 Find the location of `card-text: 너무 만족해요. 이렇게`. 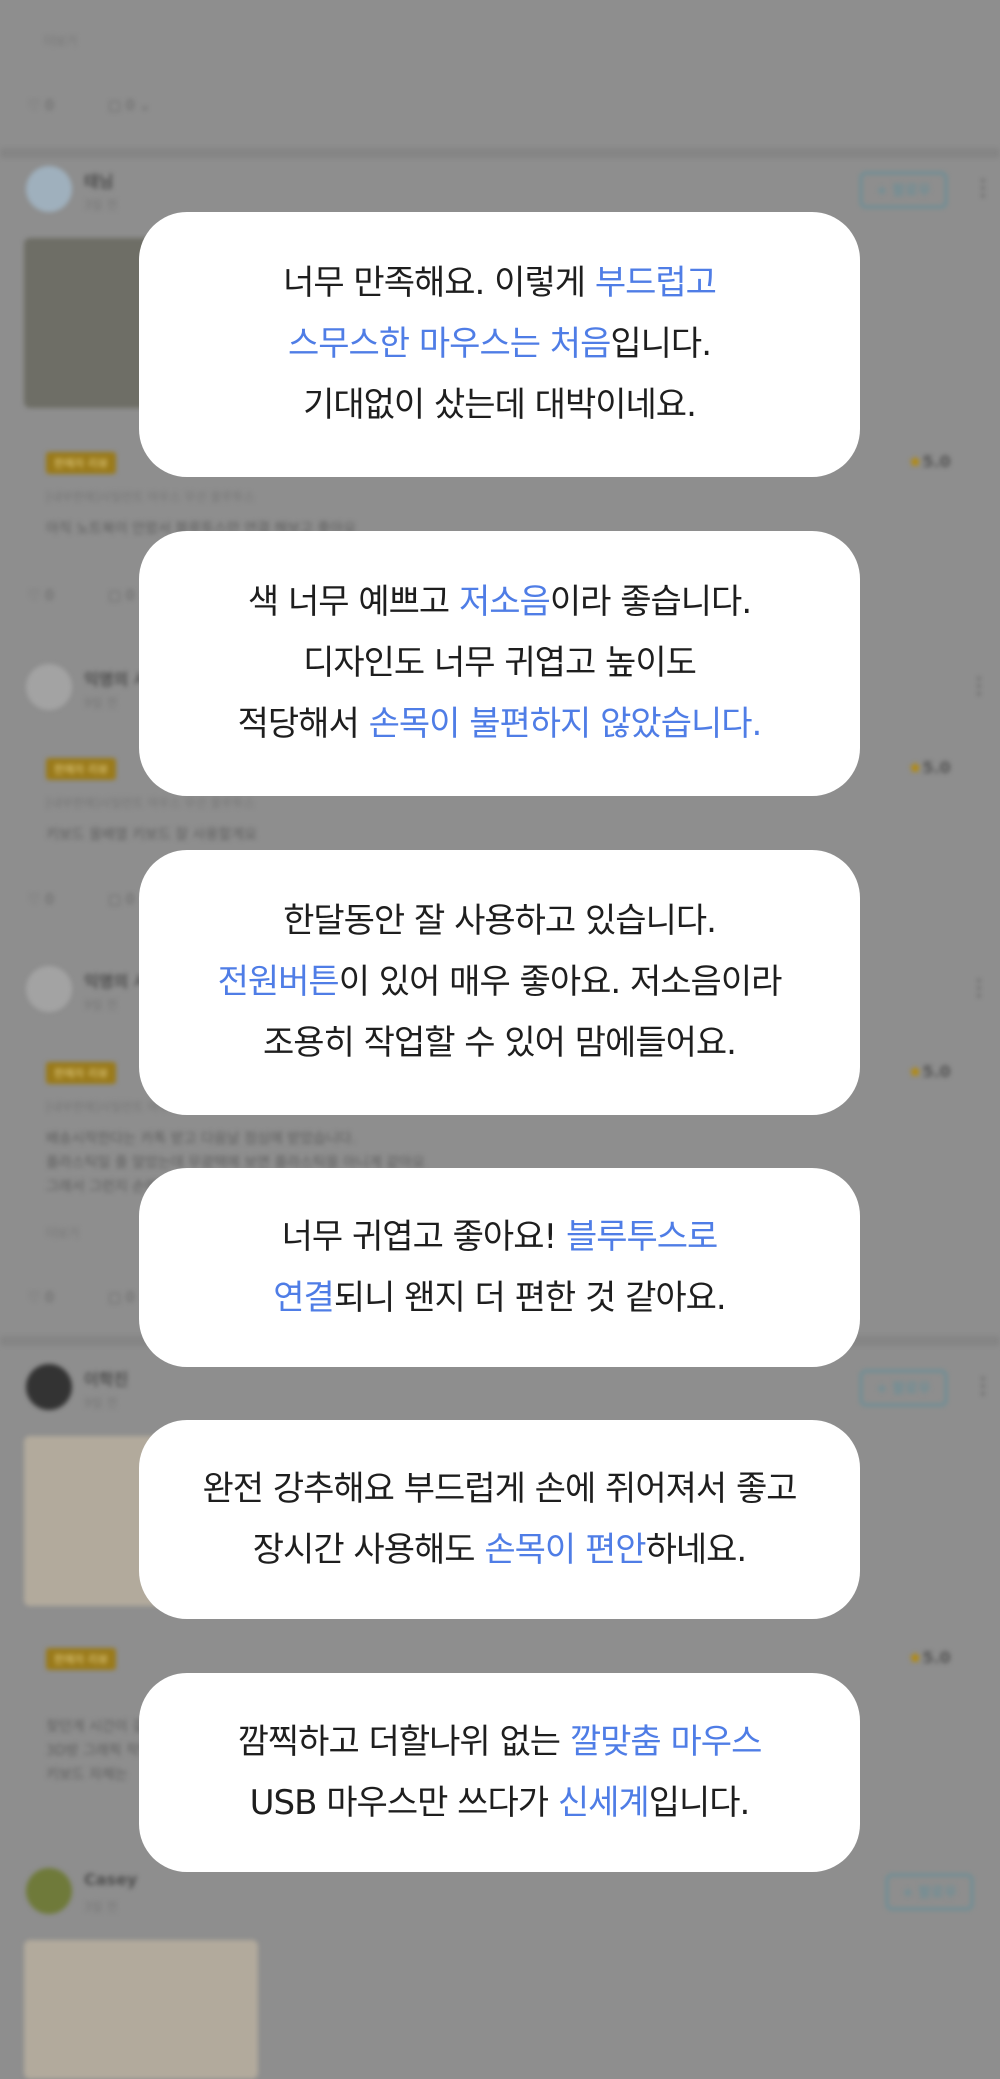

card-text: 너무 만족해요. 이렇게 is located at coordinates (439, 283).